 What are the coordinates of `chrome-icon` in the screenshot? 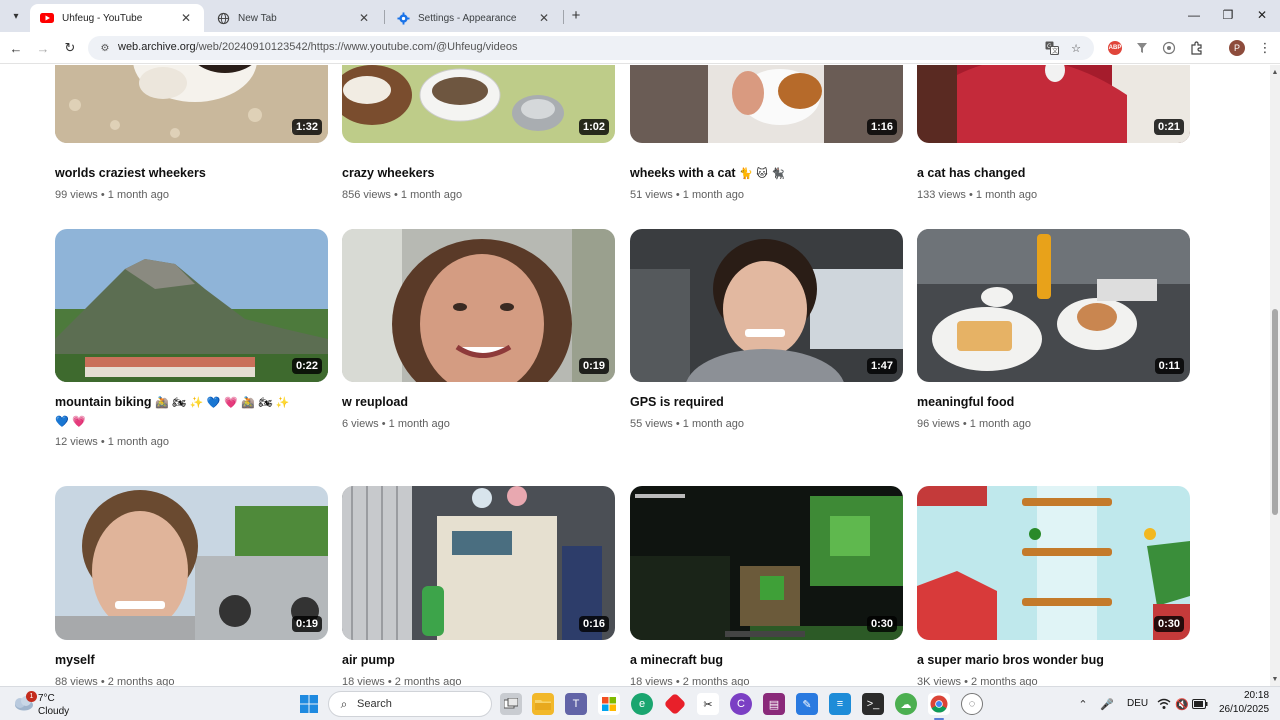 It's located at (939, 704).